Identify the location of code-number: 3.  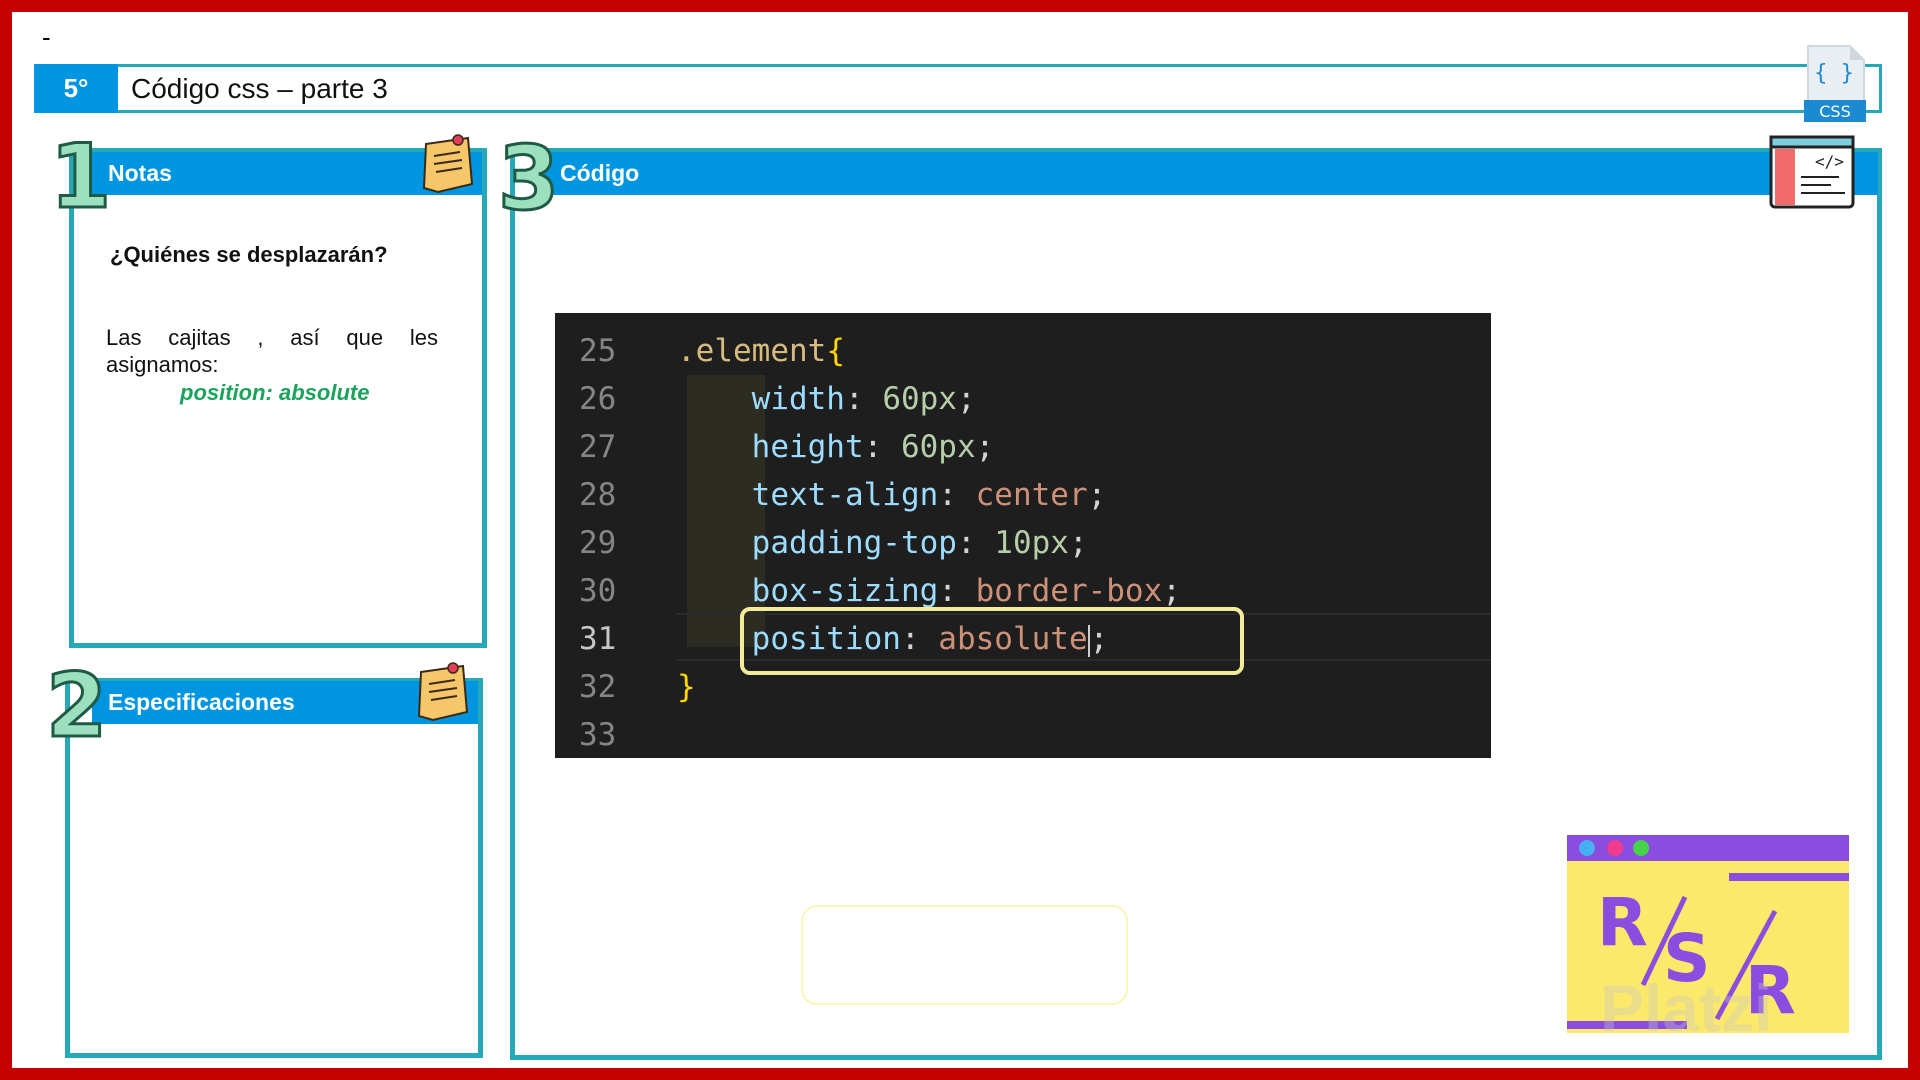
(528, 178).